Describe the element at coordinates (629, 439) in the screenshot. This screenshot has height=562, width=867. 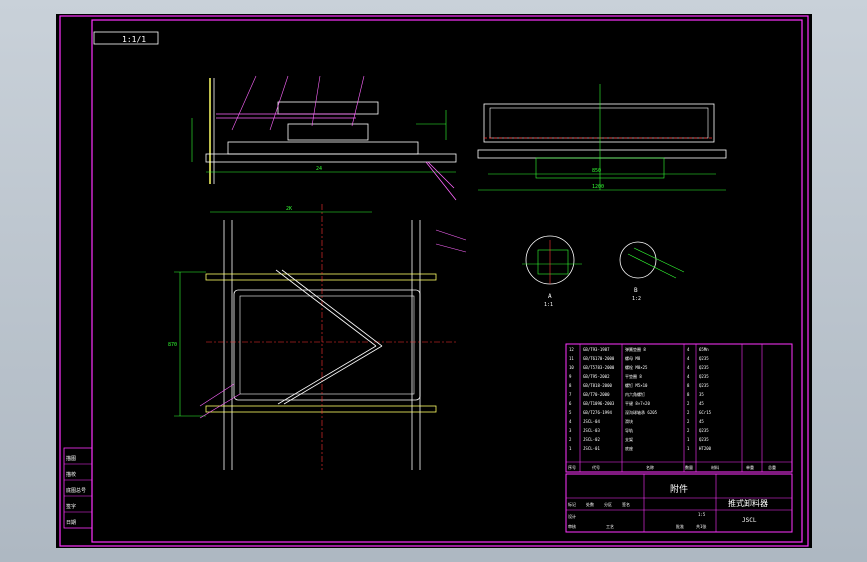
I see `svg-text: 支架` at that location.